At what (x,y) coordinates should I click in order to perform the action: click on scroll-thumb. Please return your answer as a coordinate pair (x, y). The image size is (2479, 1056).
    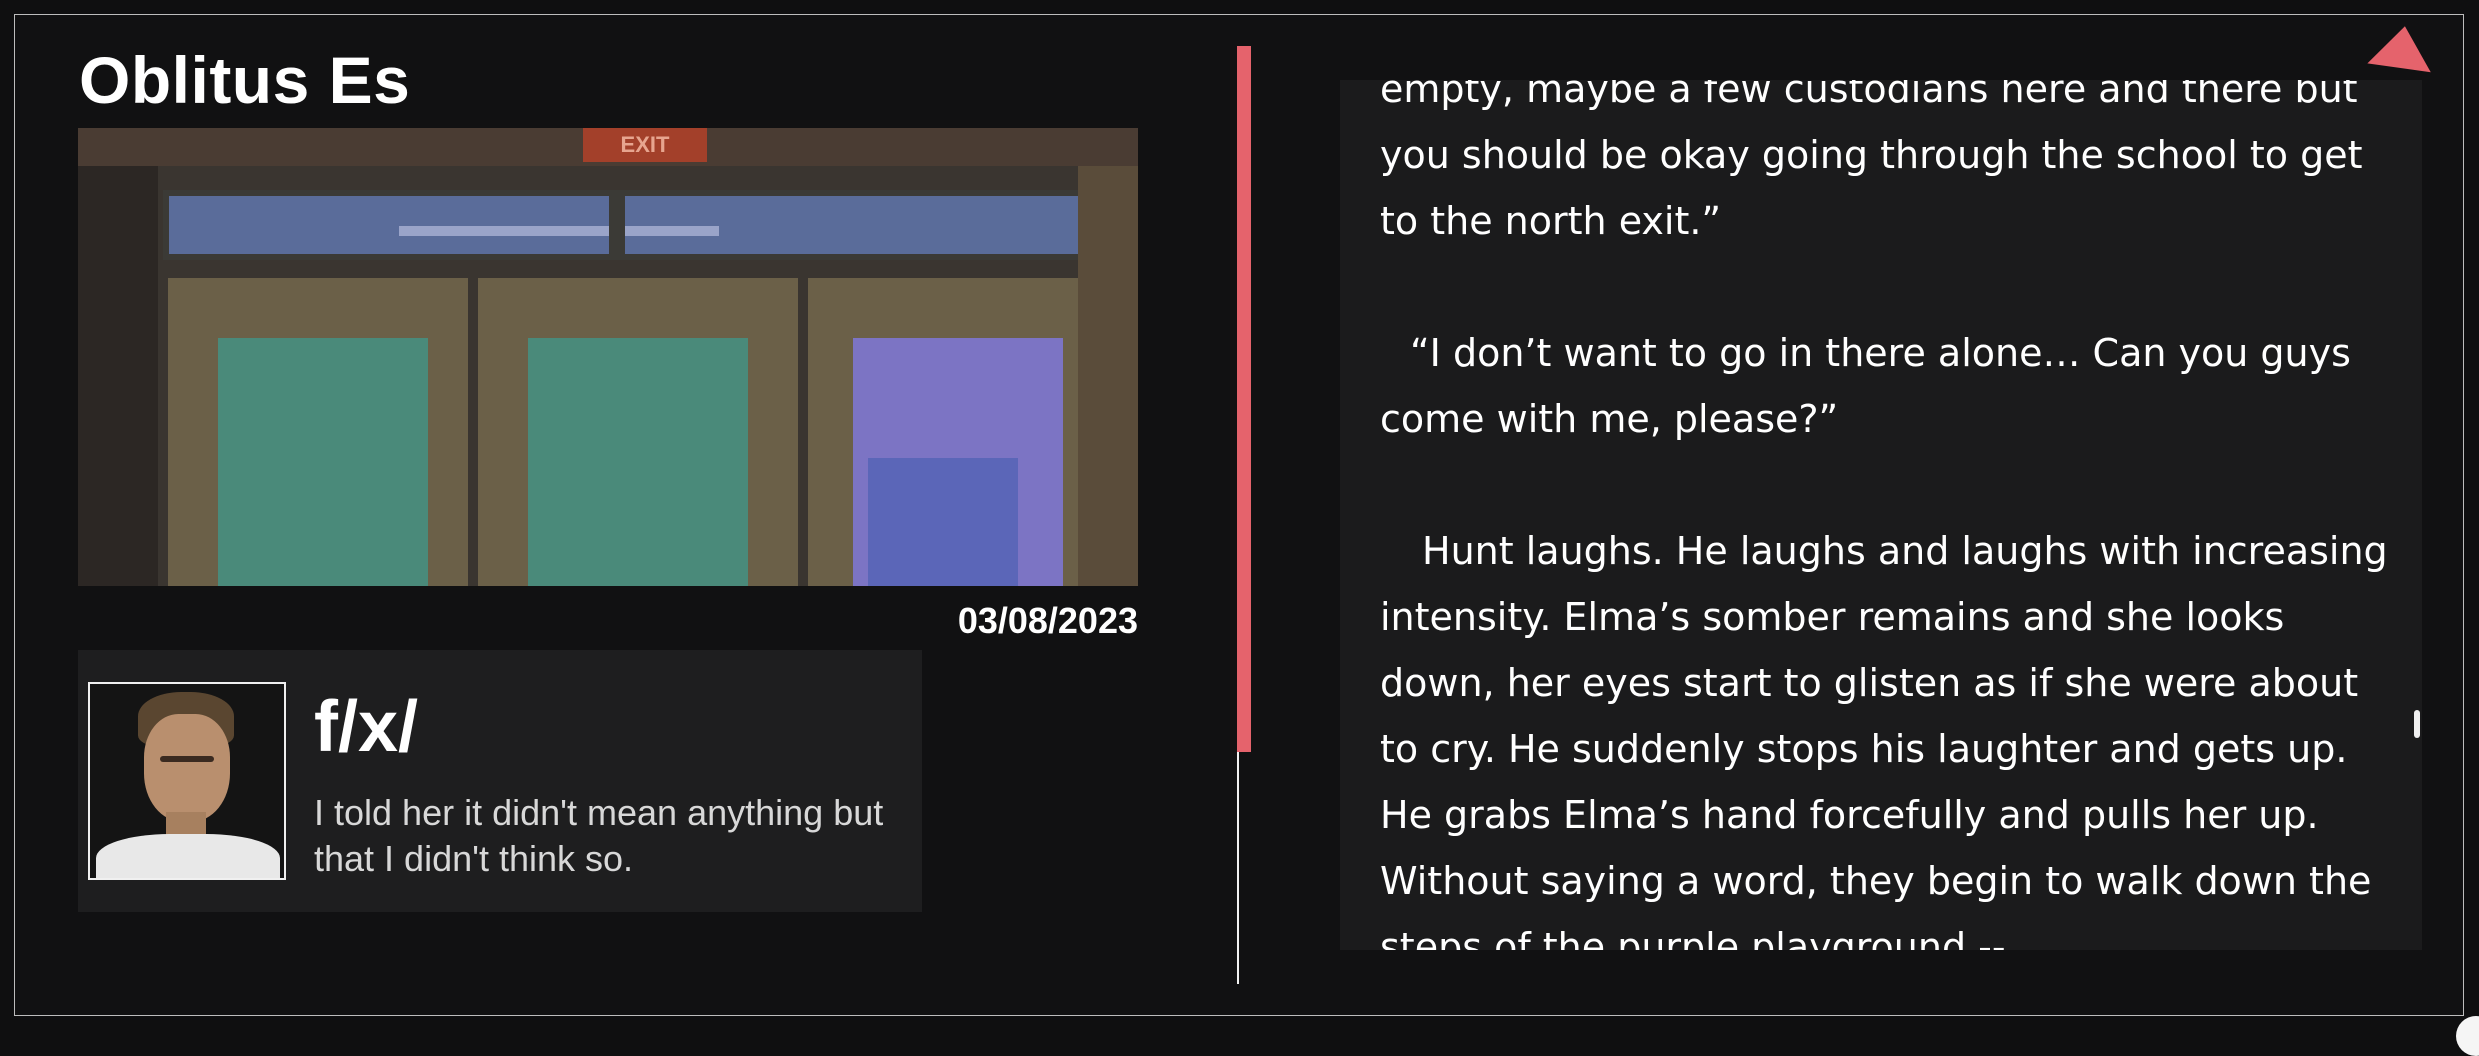
    Looking at the image, I should click on (2417, 724).